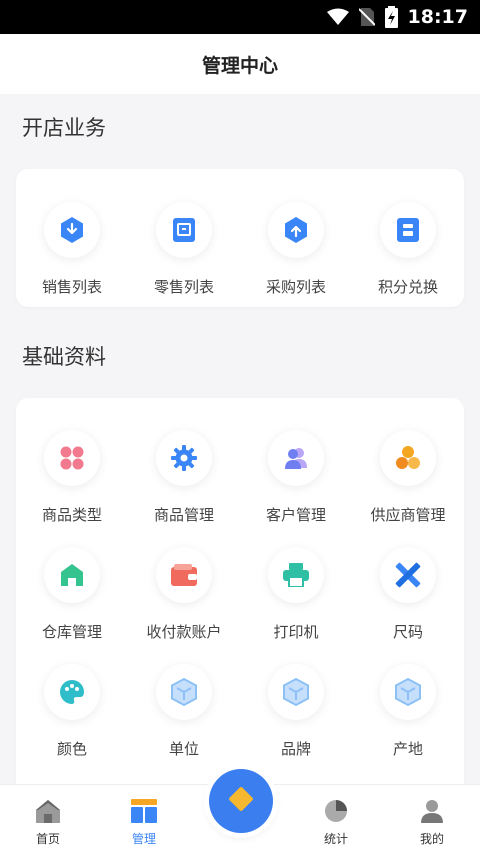  Describe the element at coordinates (143, 839) in the screenshot. I see `nav-label: 管理` at that location.